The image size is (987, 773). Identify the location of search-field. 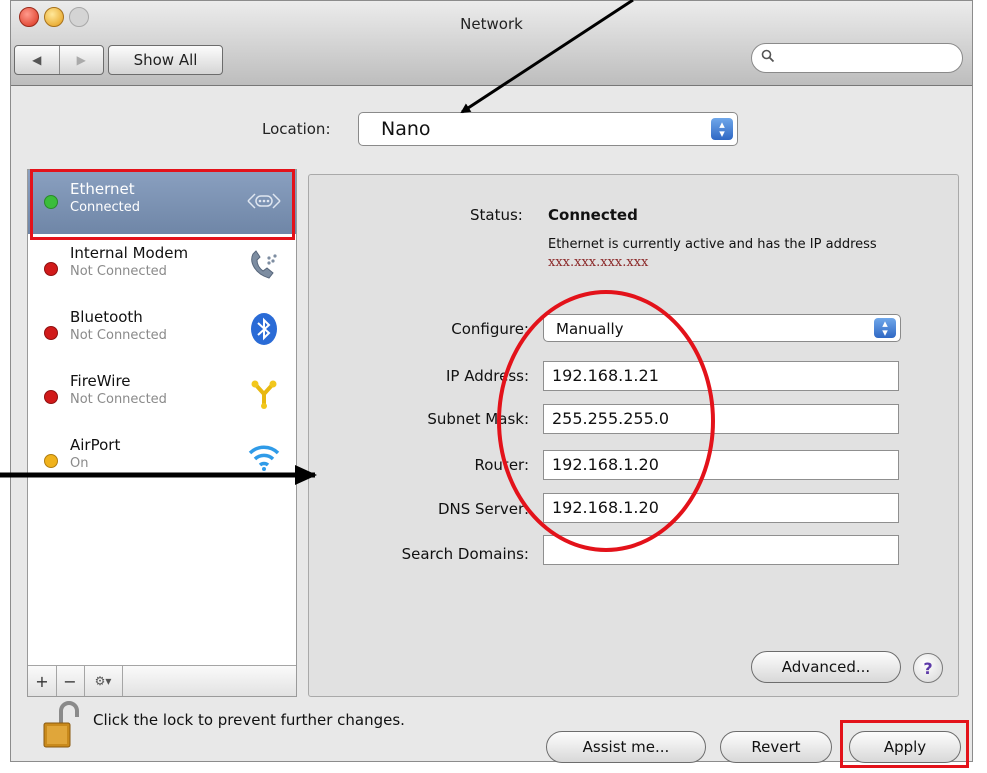
(857, 58).